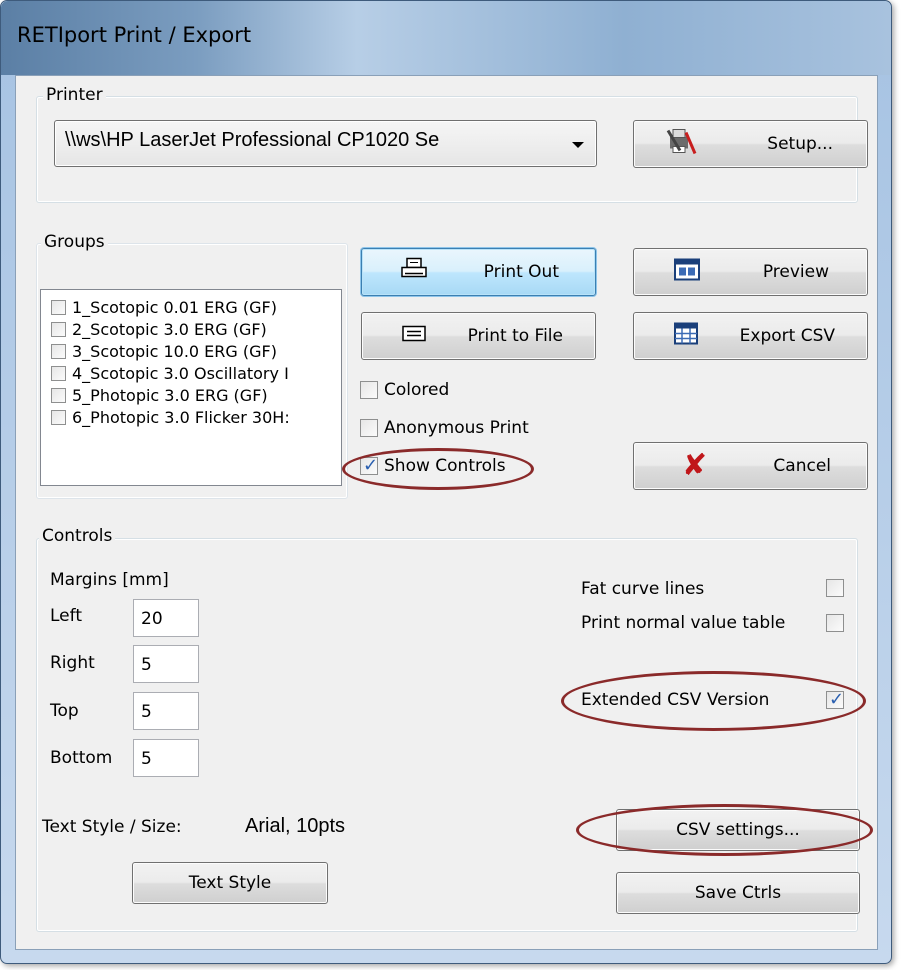 This screenshot has width=904, height=970. I want to click on preview-icon, so click(687, 272).